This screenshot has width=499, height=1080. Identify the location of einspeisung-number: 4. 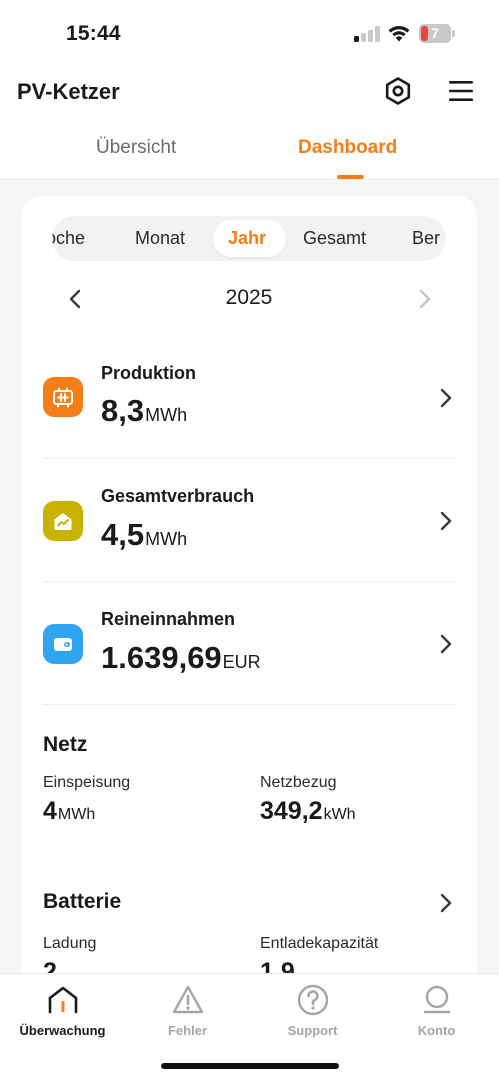
(50, 811).